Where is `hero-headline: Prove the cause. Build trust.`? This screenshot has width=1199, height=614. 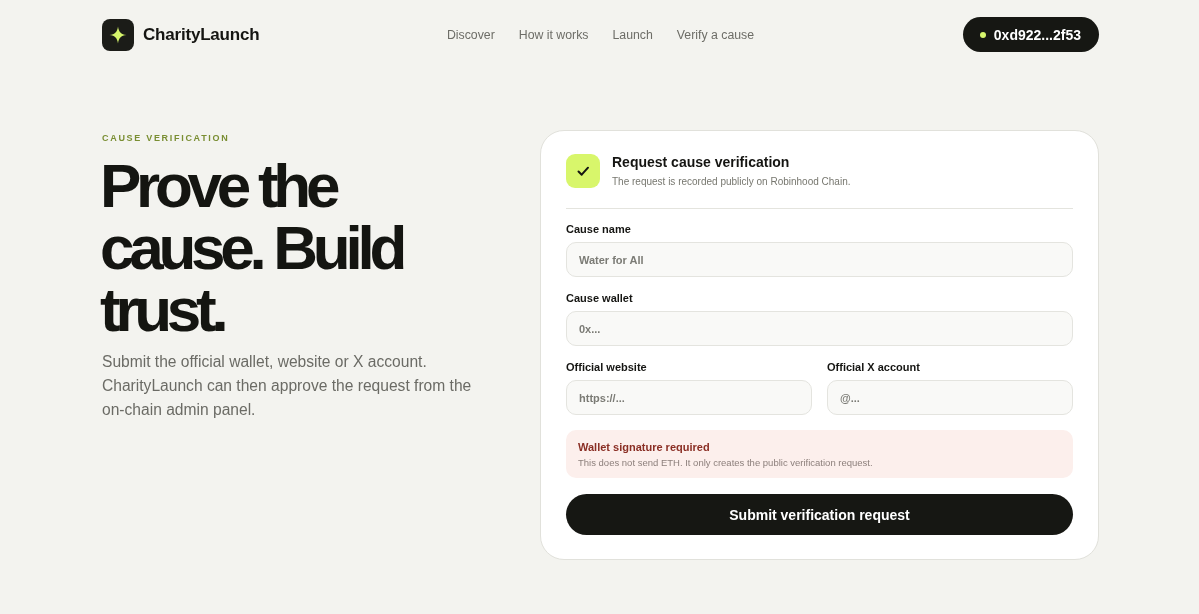 hero-headline: Prove the cause. Build trust. is located at coordinates (252, 248).